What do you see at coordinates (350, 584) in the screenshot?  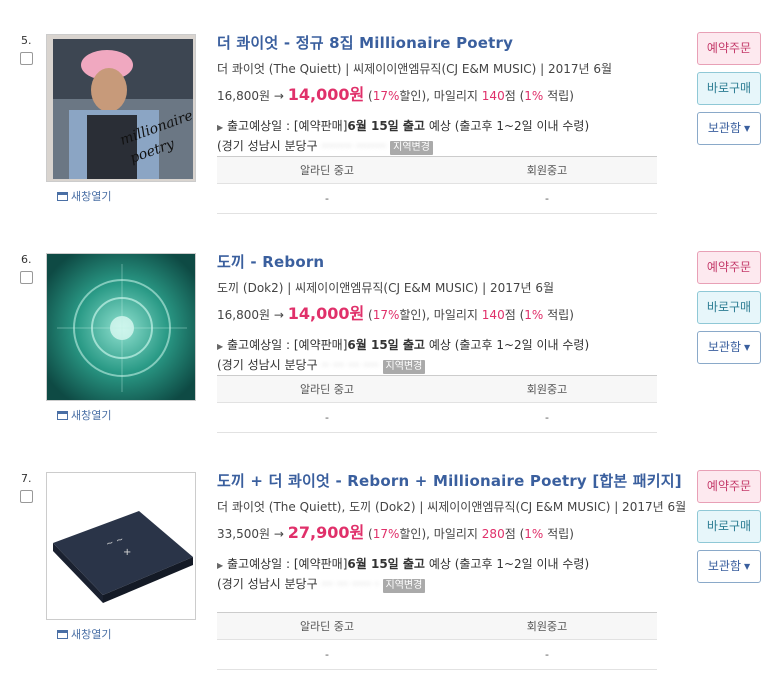 I see `ship-address-hidden: ··· ··· ····· ·` at bounding box center [350, 584].